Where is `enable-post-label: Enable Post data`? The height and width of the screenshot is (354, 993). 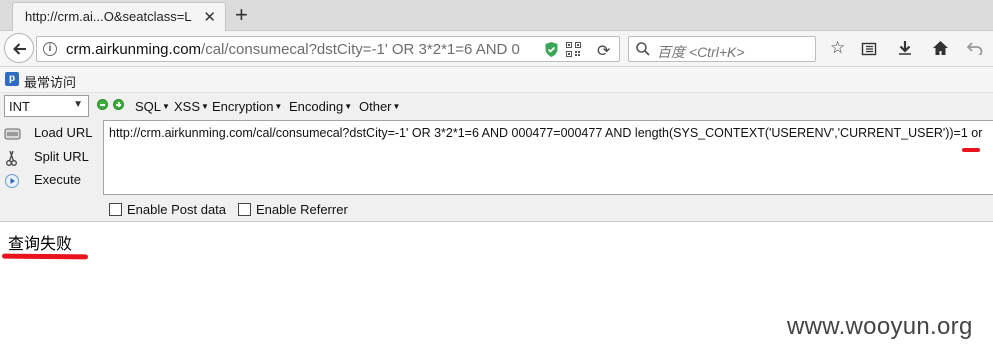 enable-post-label: Enable Post data is located at coordinates (177, 209).